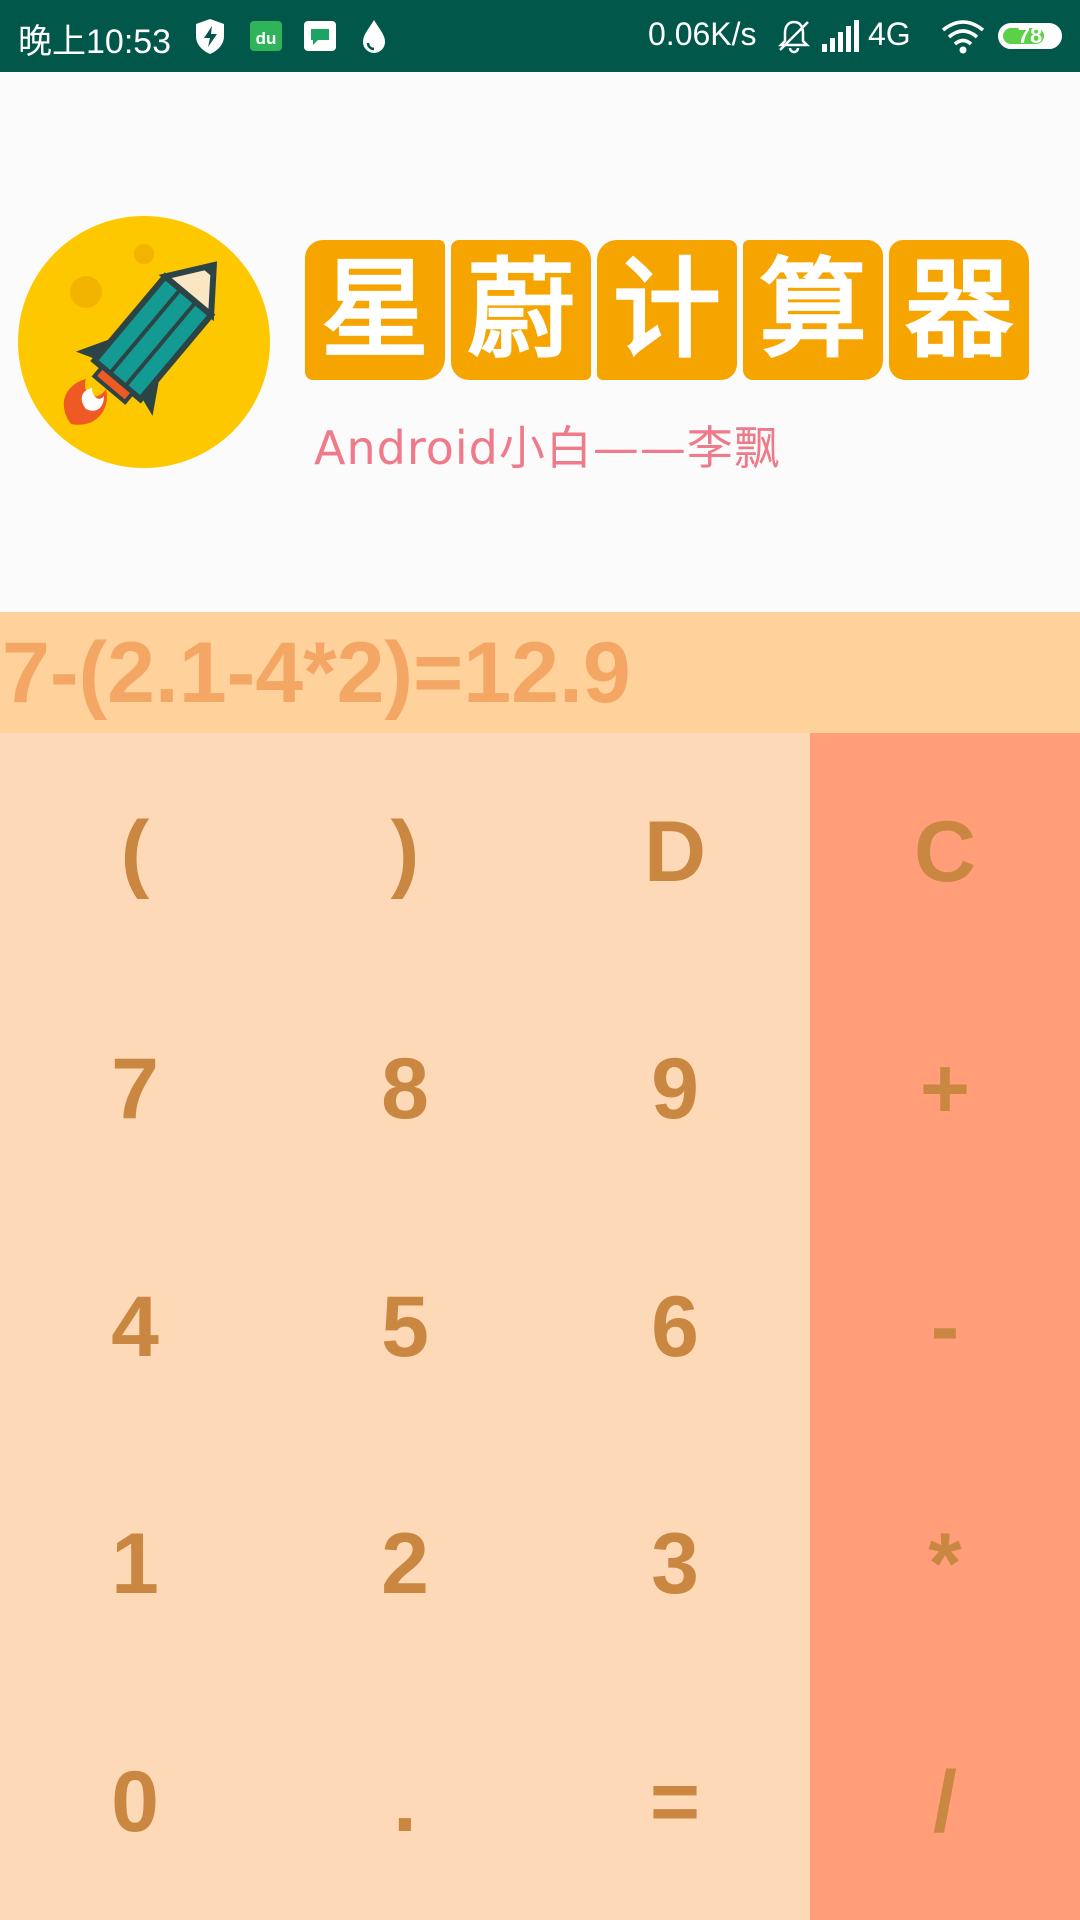 This screenshot has width=1080, height=1920. Describe the element at coordinates (675, 852) in the screenshot. I see `key-delete: D` at that location.